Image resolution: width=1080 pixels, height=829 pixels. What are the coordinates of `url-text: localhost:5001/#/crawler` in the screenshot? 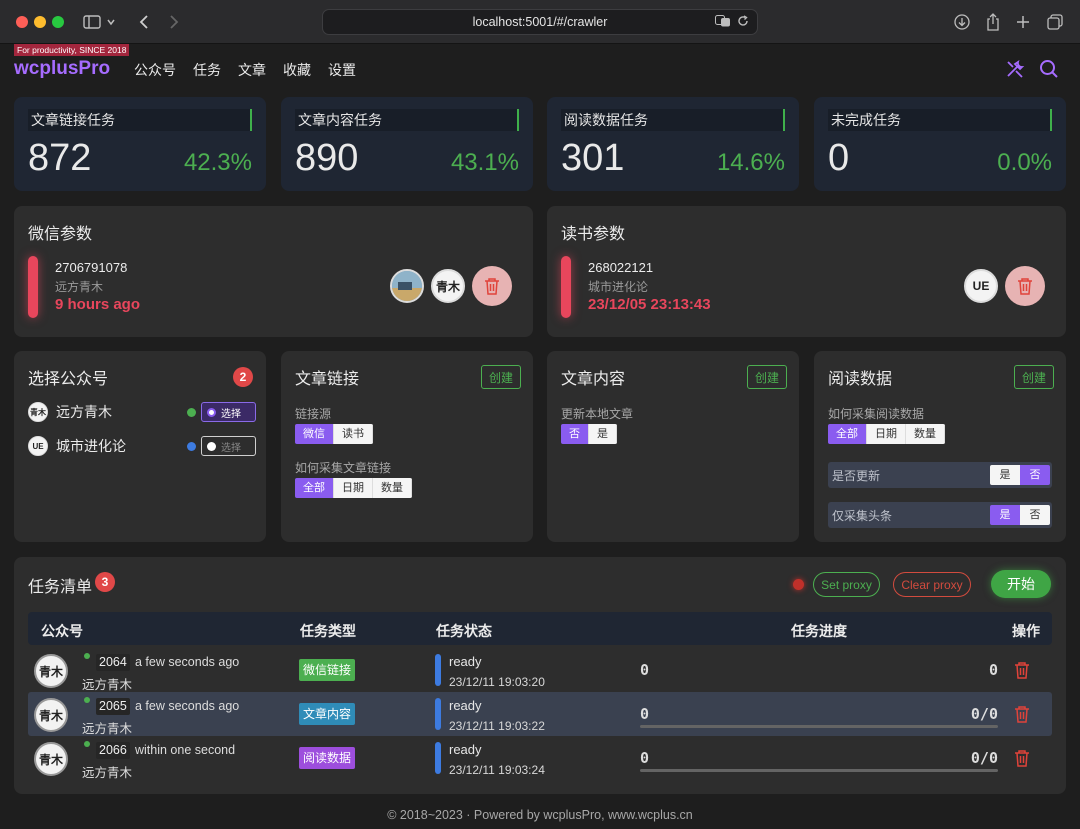 It's located at (540, 22).